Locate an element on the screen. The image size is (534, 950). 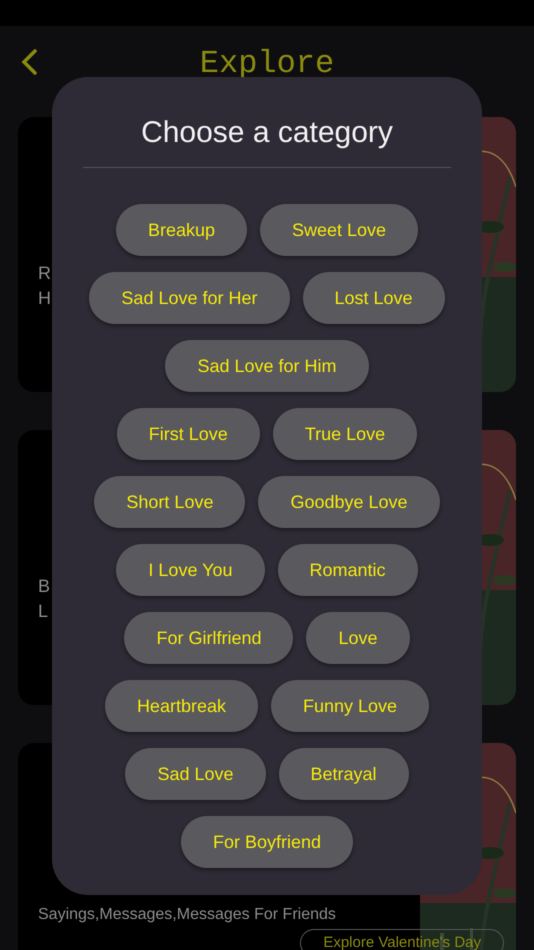
category-chip: Betrayal is located at coordinates (343, 774).